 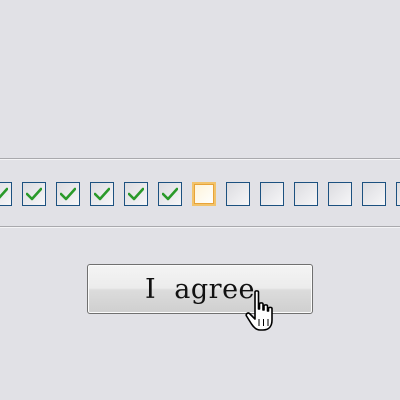 What do you see at coordinates (200, 159) in the screenshot?
I see `top-divider` at bounding box center [200, 159].